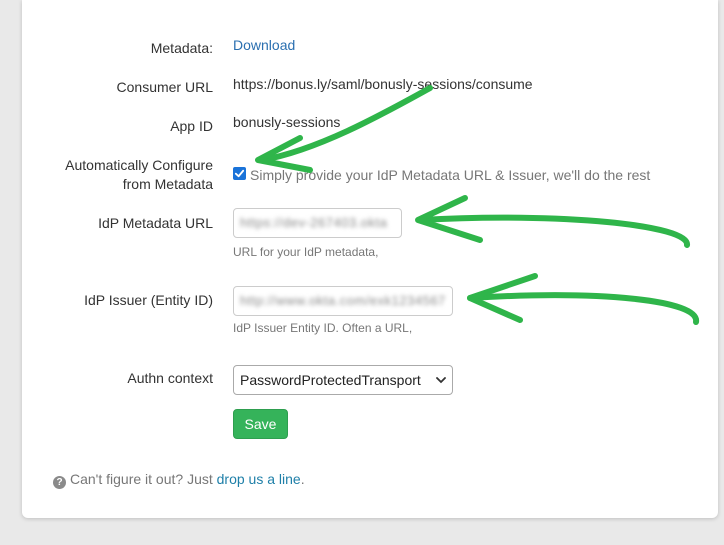 The height and width of the screenshot is (545, 724). I want to click on idp-metadata-url-help: URL for your IdP metadata,, so click(306, 252).